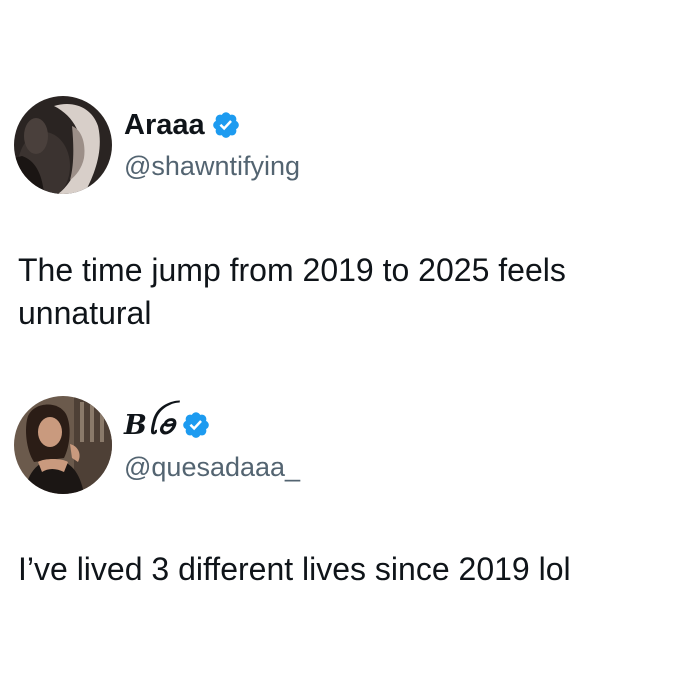 The height and width of the screenshot is (700, 700). I want to click on name-row: Araaa, so click(182, 125).